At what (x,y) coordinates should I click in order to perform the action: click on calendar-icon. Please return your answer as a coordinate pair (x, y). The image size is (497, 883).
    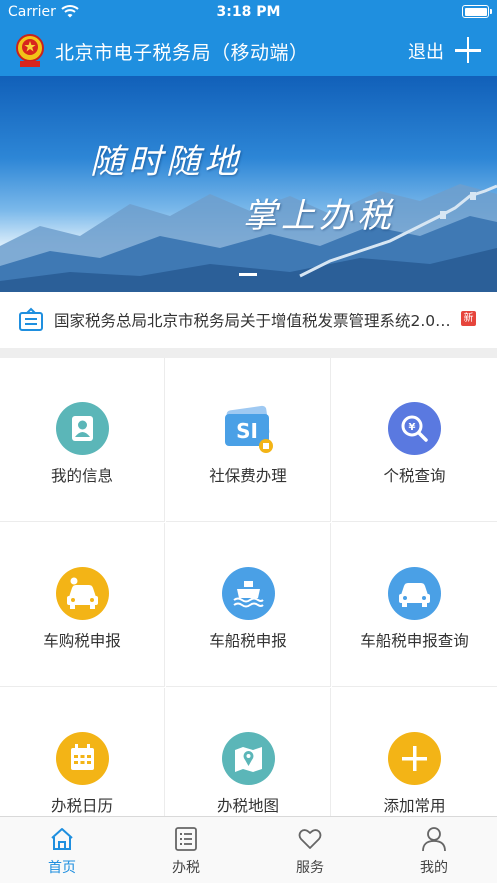
    Looking at the image, I should click on (82, 758).